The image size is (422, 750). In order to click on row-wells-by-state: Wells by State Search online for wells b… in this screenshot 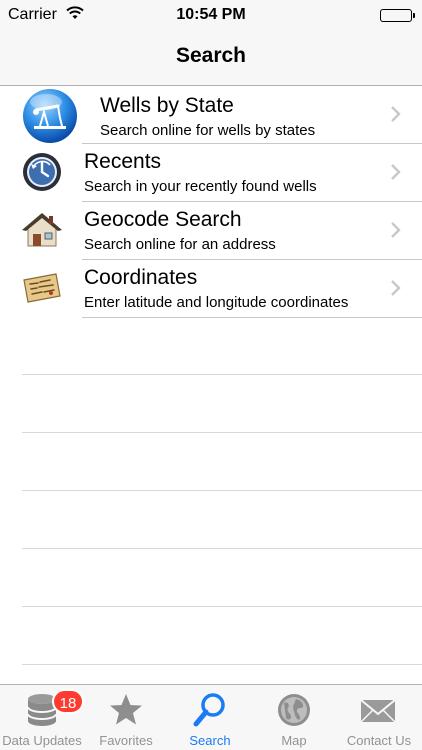, I will do `click(211, 115)`.